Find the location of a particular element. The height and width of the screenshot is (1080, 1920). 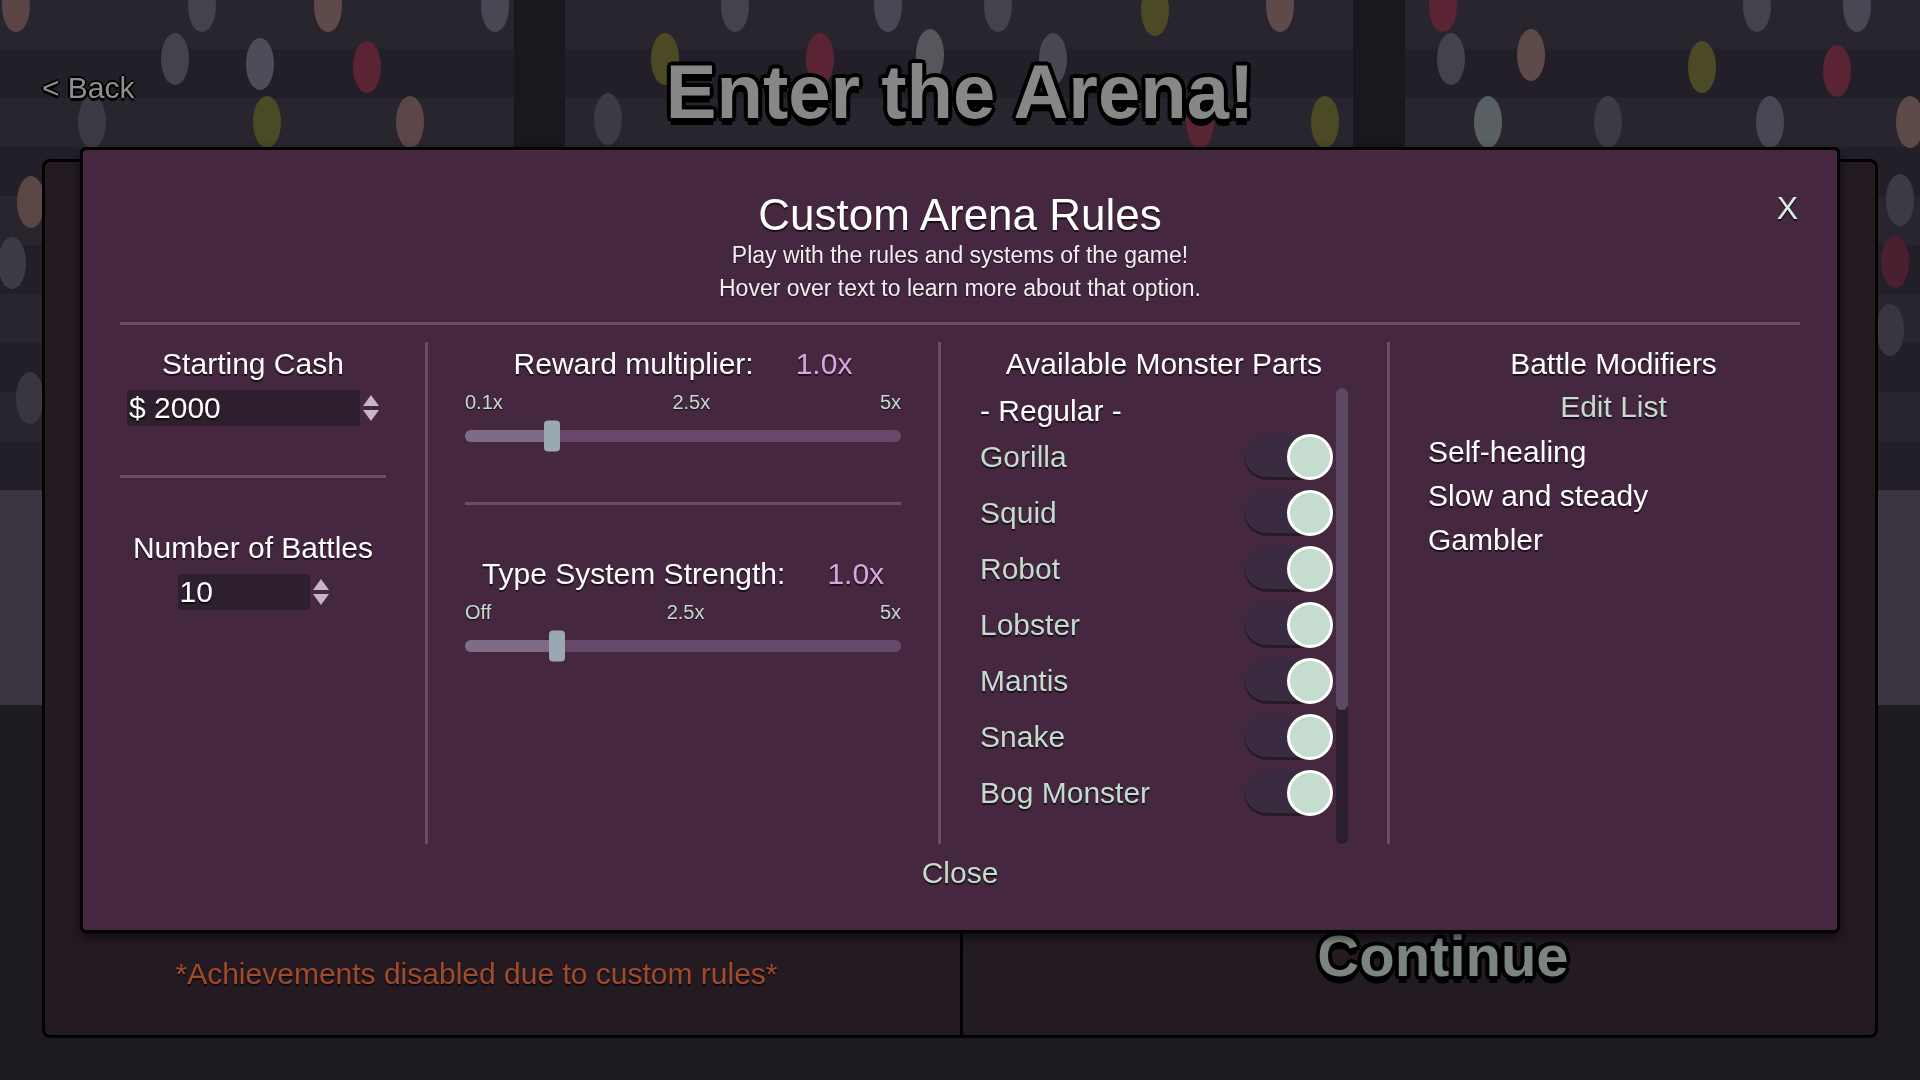

tick-label: 0.1x is located at coordinates (484, 402).